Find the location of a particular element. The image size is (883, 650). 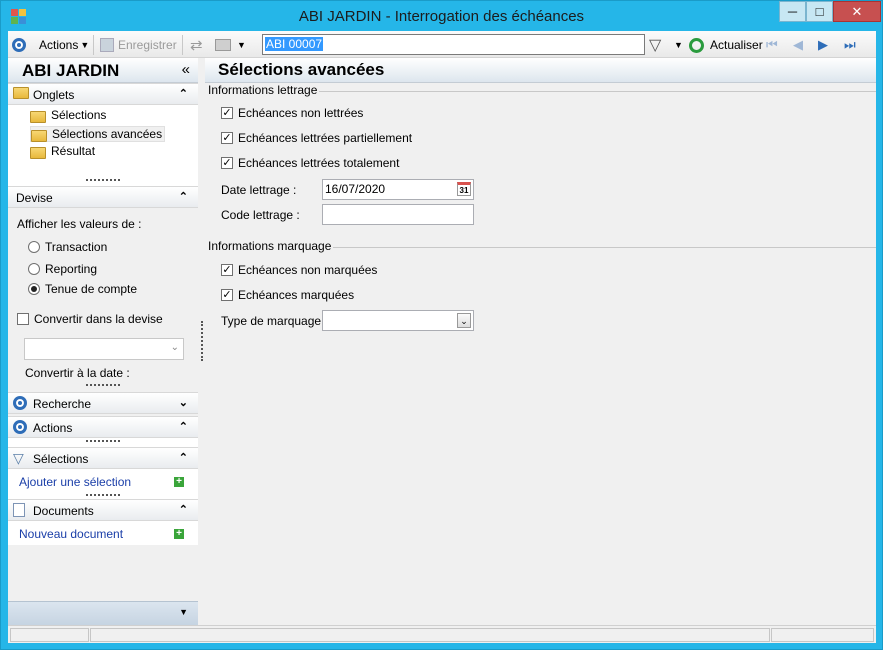

selections-header: ▽ Sélections ⌃ is located at coordinates (103, 458).